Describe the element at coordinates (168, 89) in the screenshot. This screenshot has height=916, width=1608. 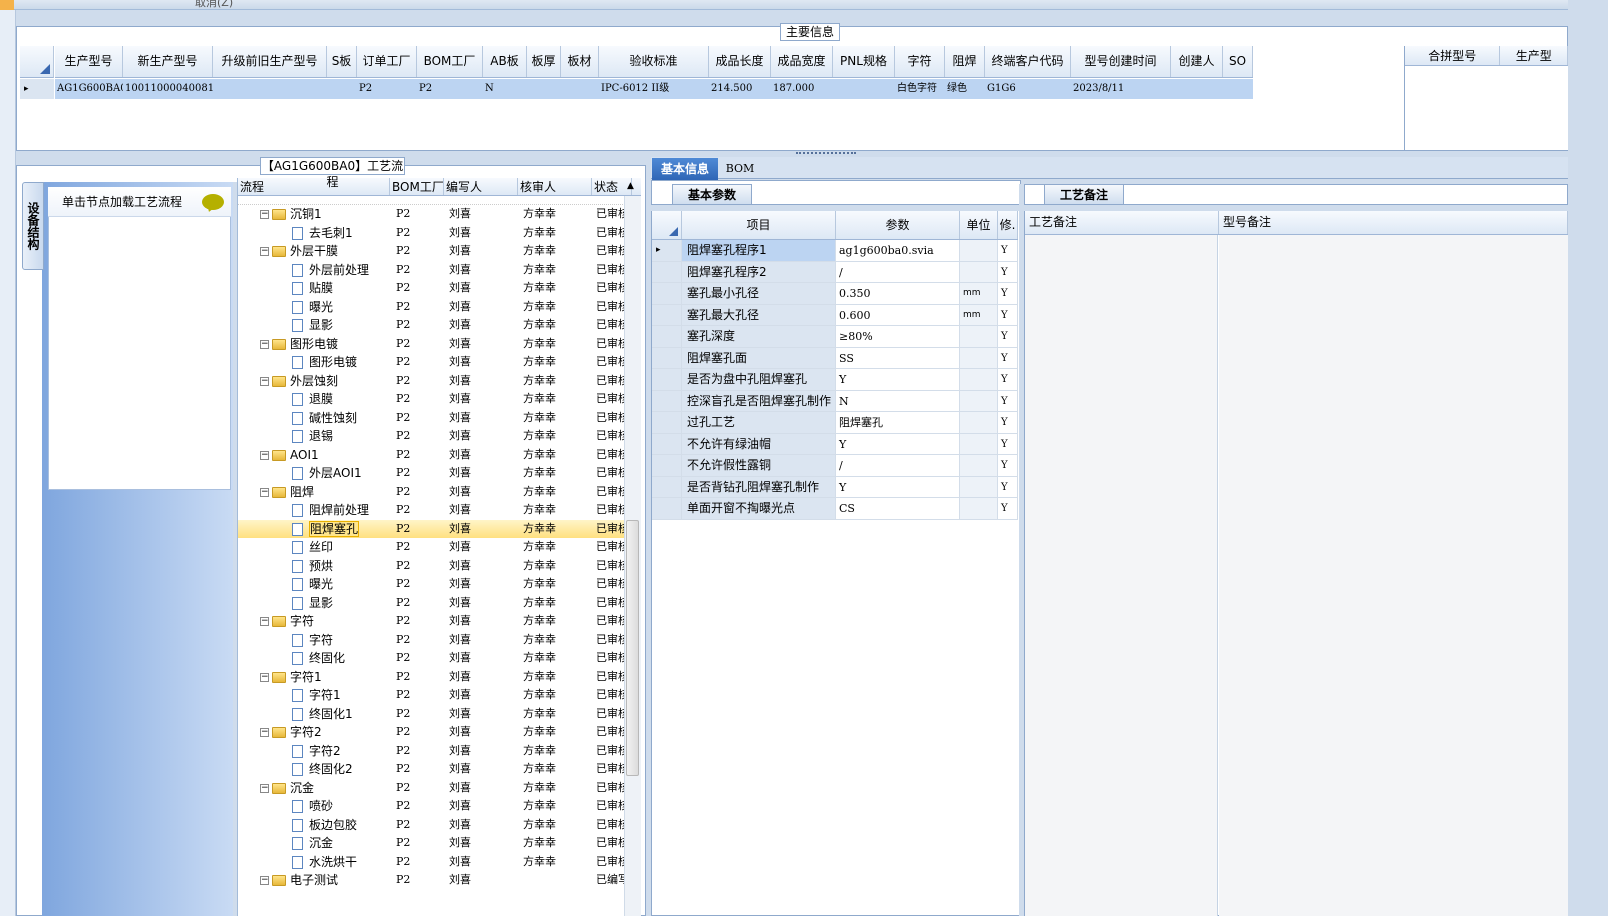
I see `main-cell: 10011000040081` at that location.